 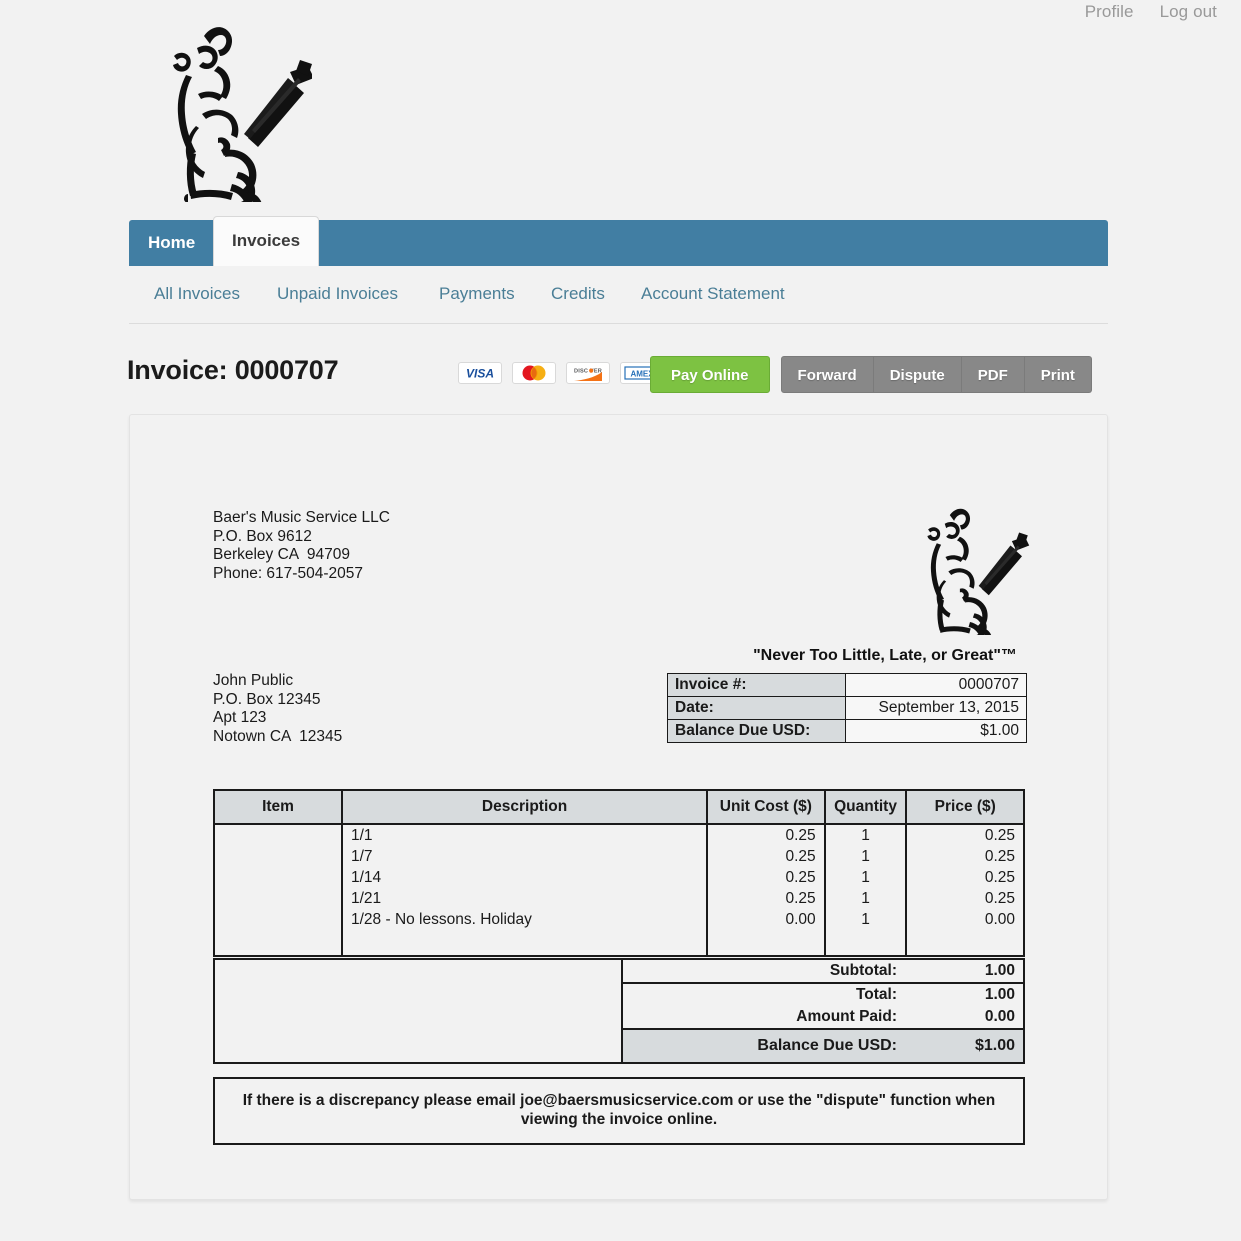 What do you see at coordinates (232, 112) in the screenshot?
I see `guitar-player-logo` at bounding box center [232, 112].